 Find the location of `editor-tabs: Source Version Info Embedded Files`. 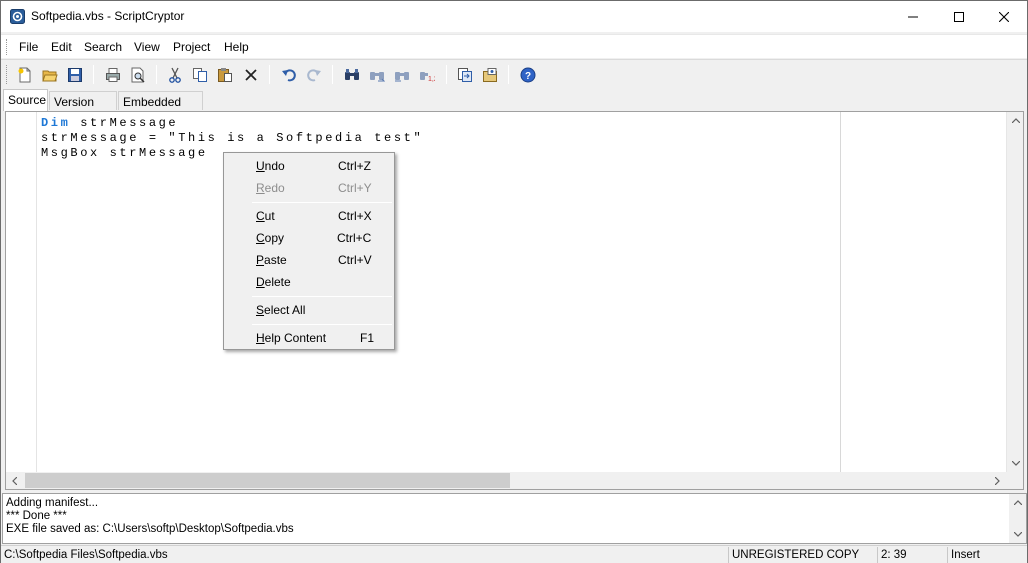

editor-tabs: Source Version Info Embedded Files is located at coordinates (514, 105).